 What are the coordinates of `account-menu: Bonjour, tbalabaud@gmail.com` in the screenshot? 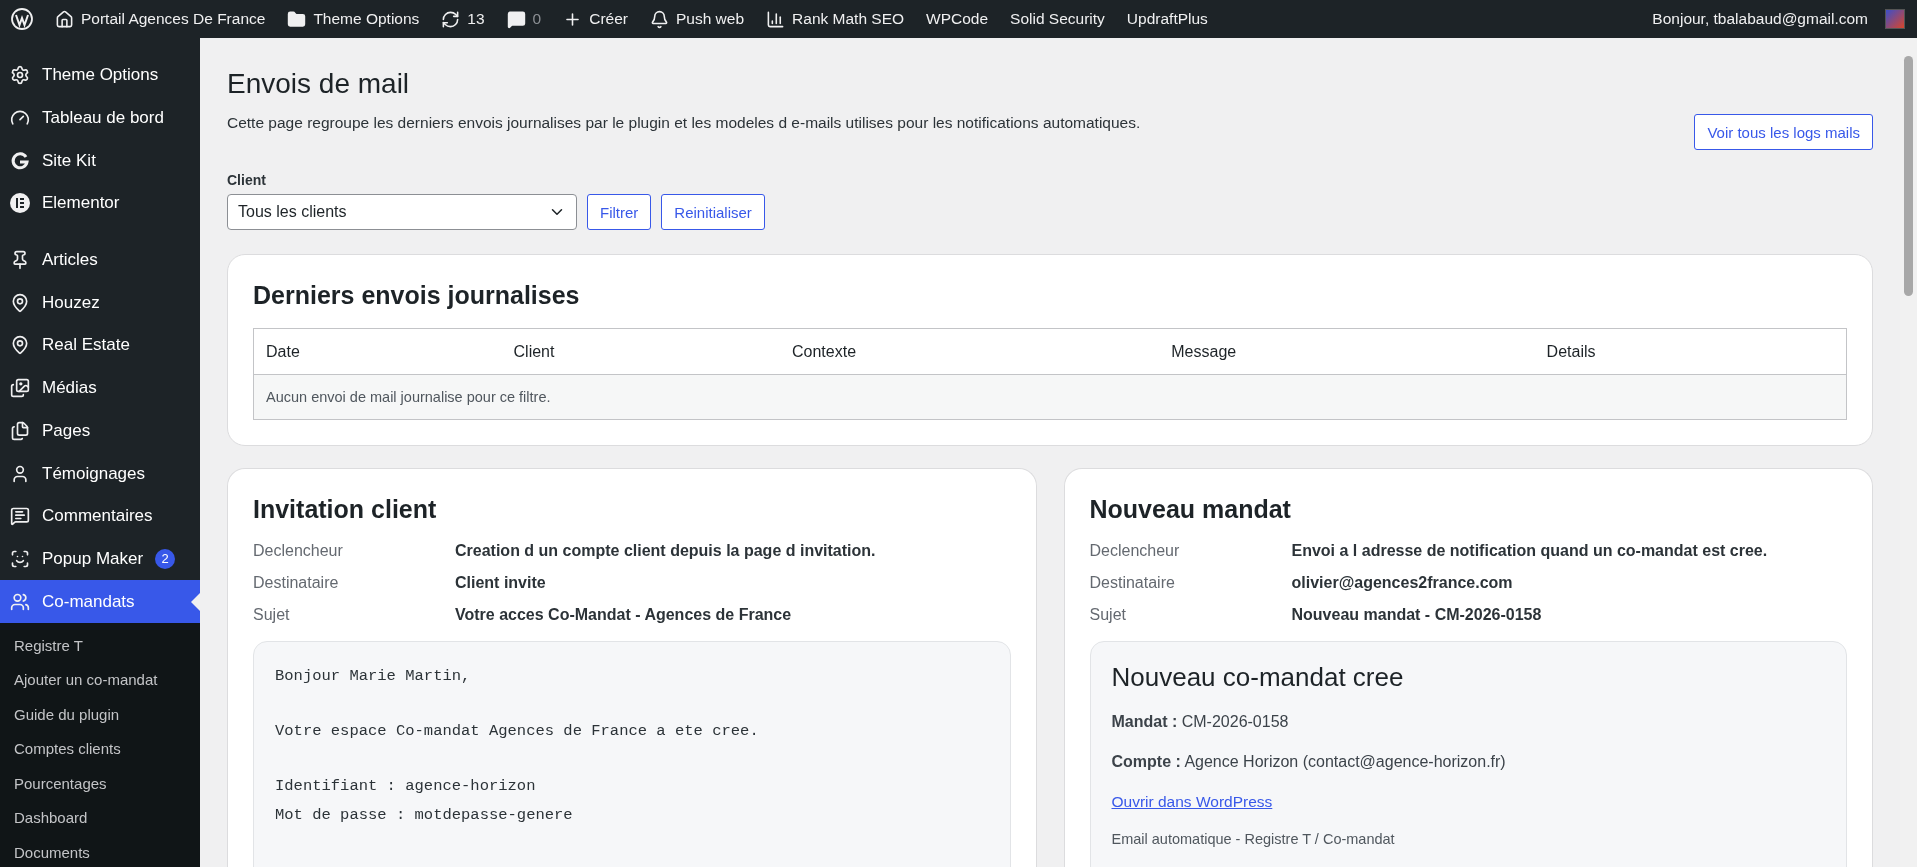 It's located at (1760, 19).